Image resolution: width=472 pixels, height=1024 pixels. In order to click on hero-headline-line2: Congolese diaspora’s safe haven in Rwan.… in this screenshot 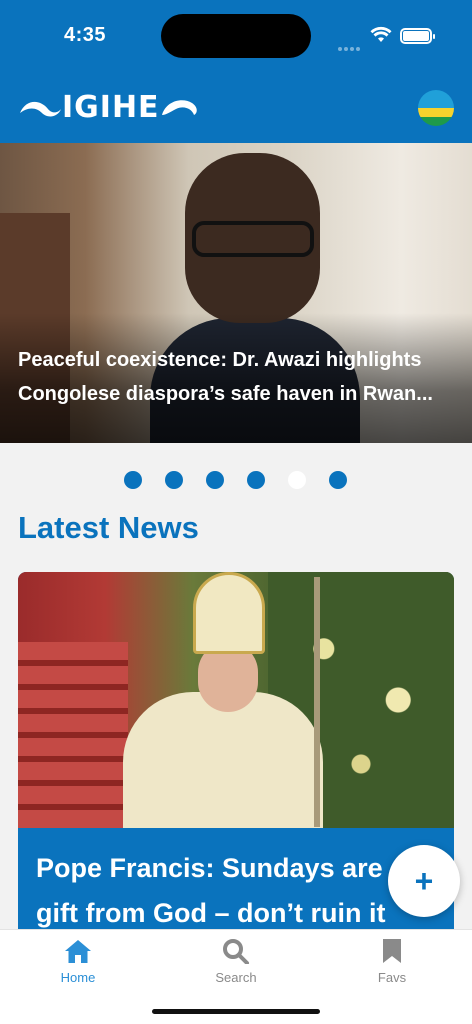, I will do `click(225, 394)`.